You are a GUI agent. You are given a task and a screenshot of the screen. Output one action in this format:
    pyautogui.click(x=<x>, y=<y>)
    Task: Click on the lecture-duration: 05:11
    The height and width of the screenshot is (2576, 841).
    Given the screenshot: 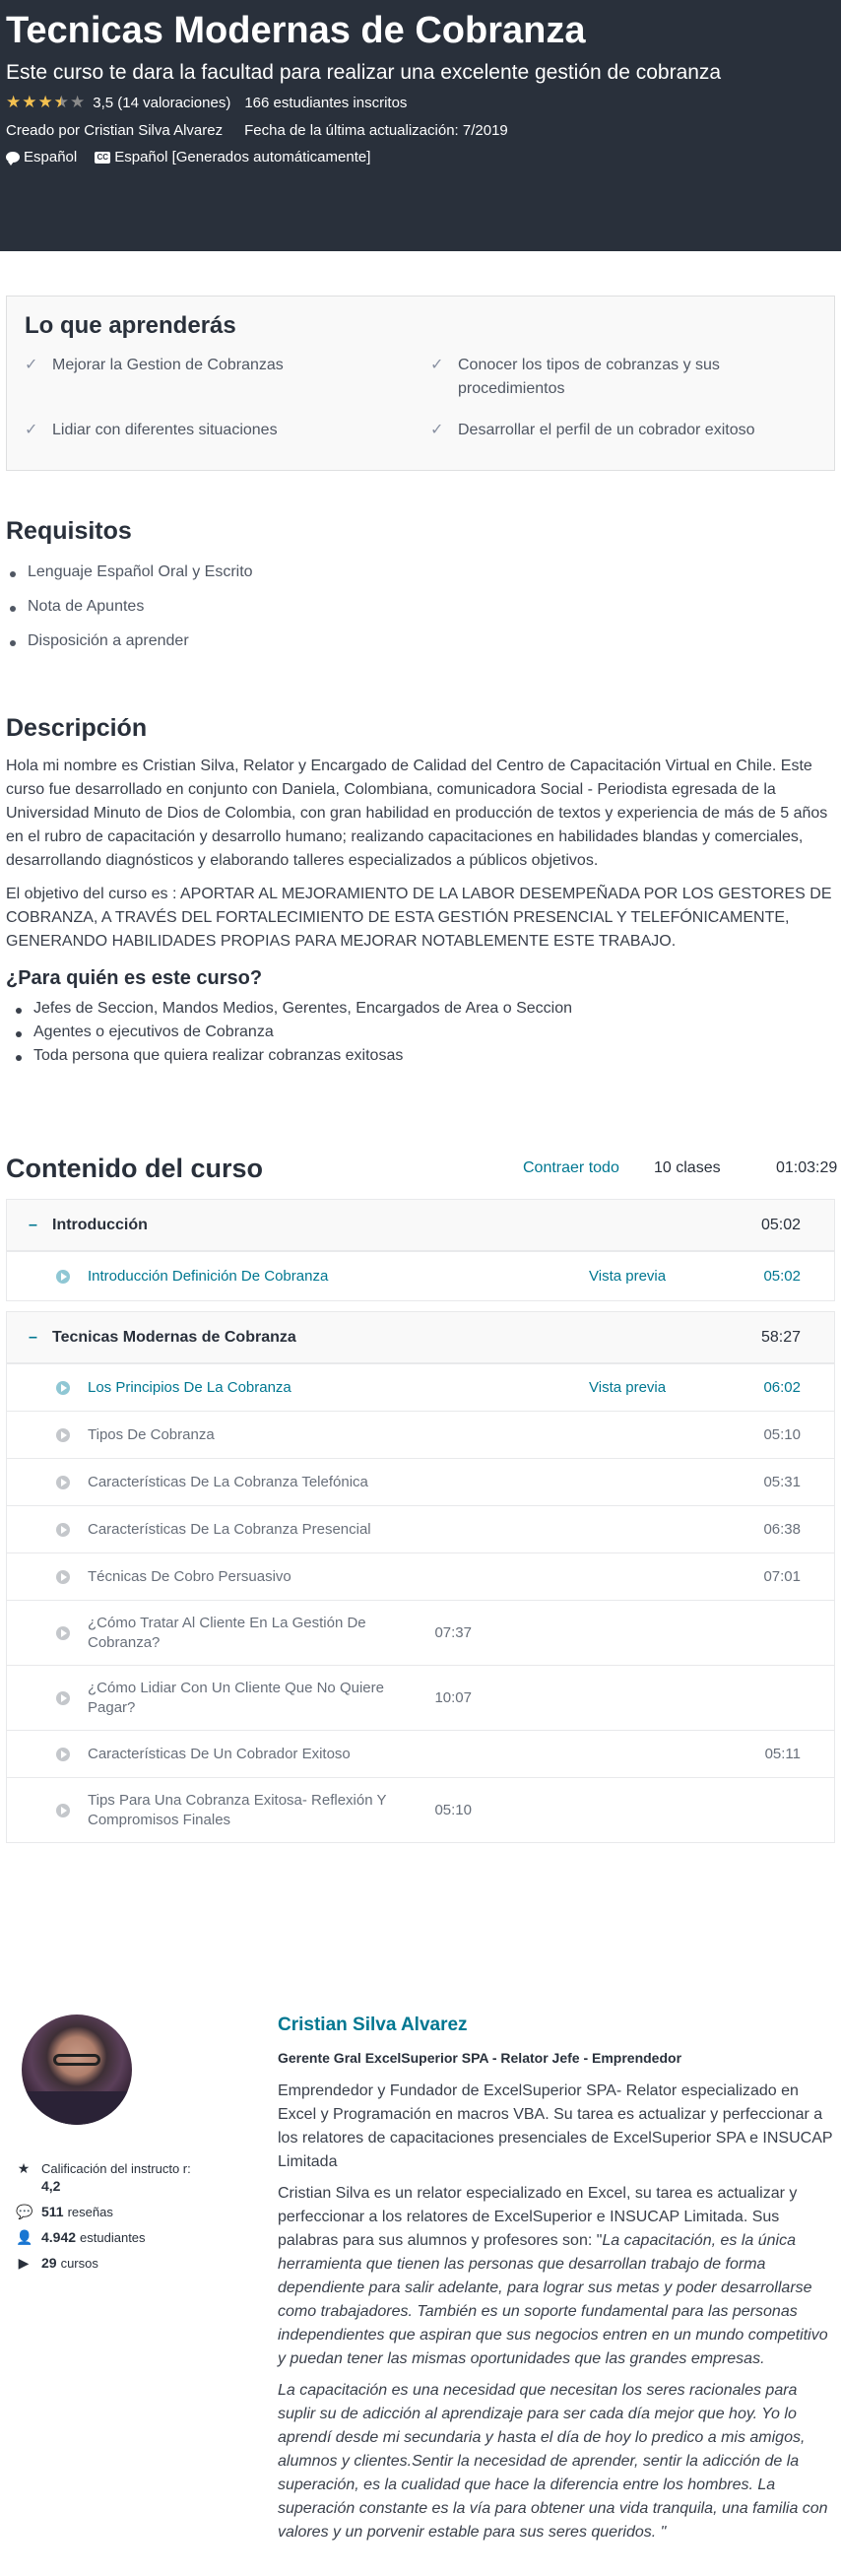 What is the action you would take?
    pyautogui.click(x=783, y=1754)
    